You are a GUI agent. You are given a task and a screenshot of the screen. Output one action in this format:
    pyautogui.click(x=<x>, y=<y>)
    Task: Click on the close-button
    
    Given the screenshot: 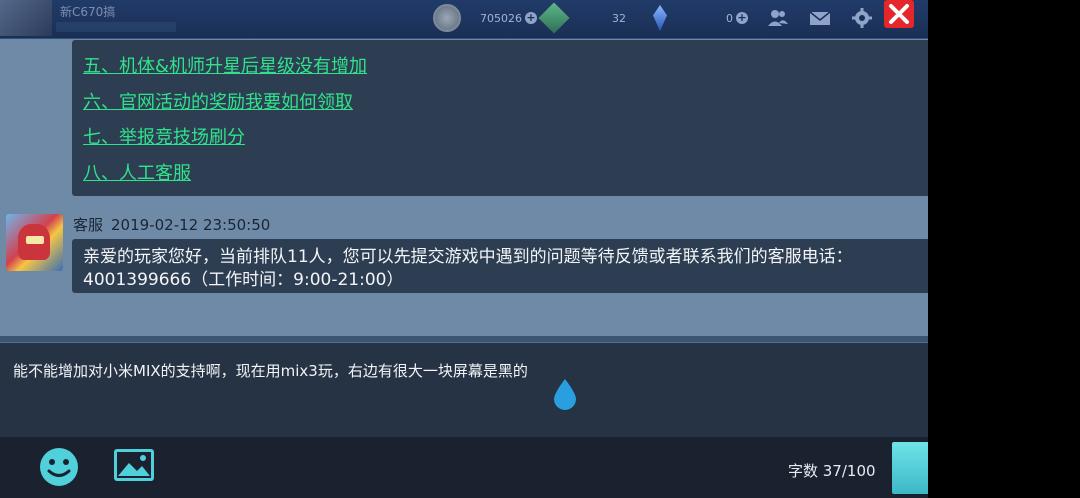 What is the action you would take?
    pyautogui.click(x=899, y=14)
    